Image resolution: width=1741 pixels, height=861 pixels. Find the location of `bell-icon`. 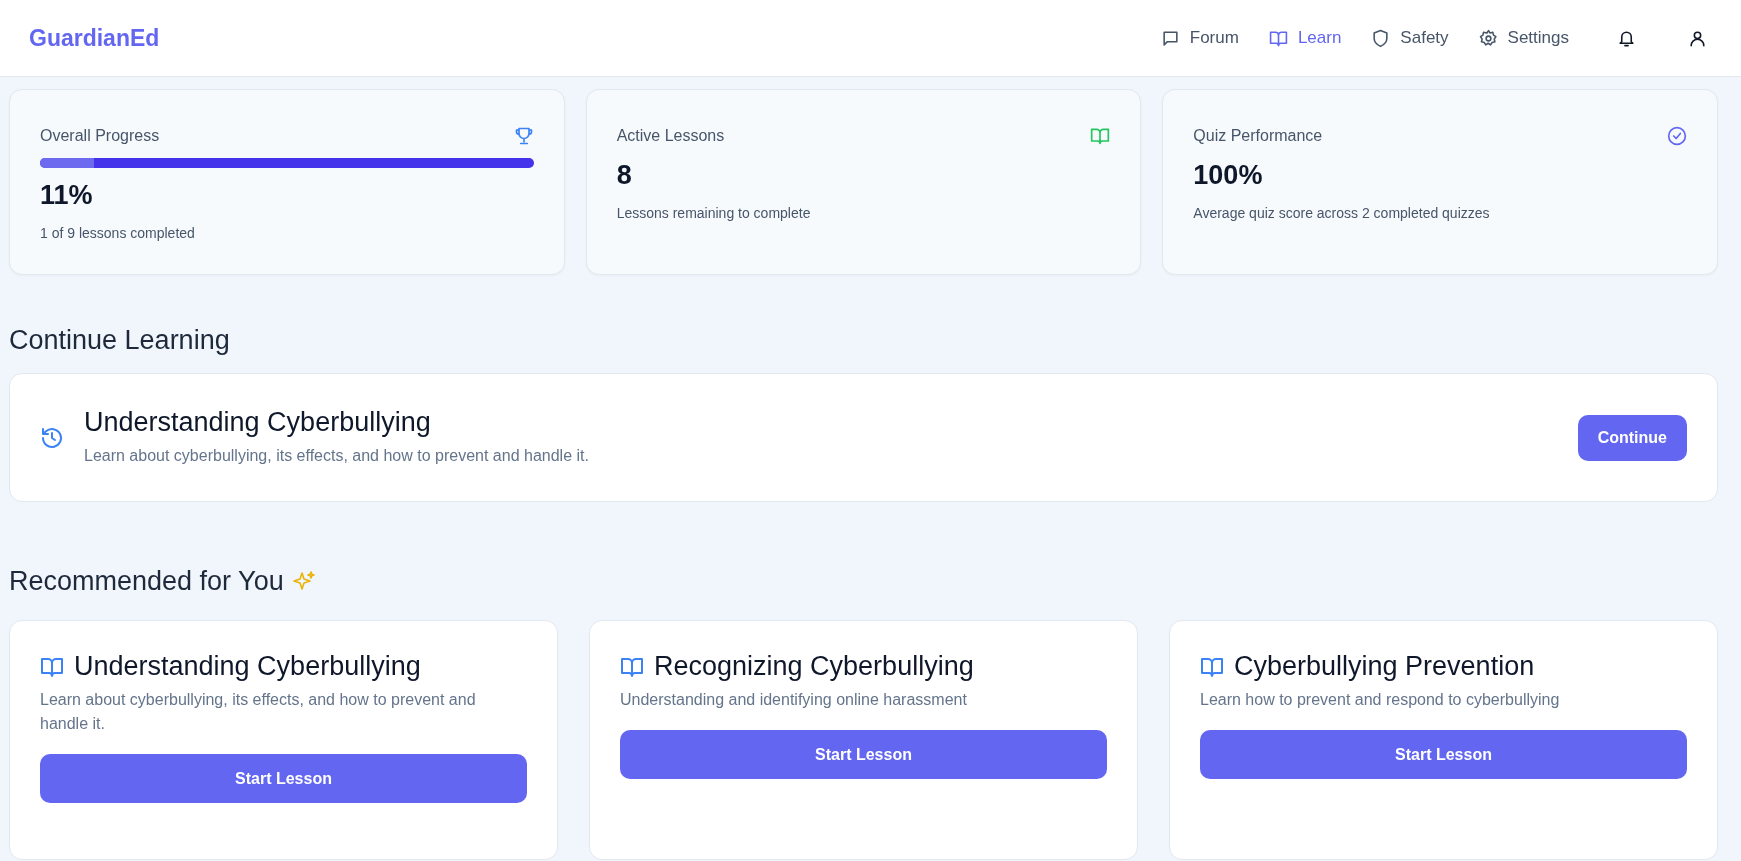

bell-icon is located at coordinates (1626, 38).